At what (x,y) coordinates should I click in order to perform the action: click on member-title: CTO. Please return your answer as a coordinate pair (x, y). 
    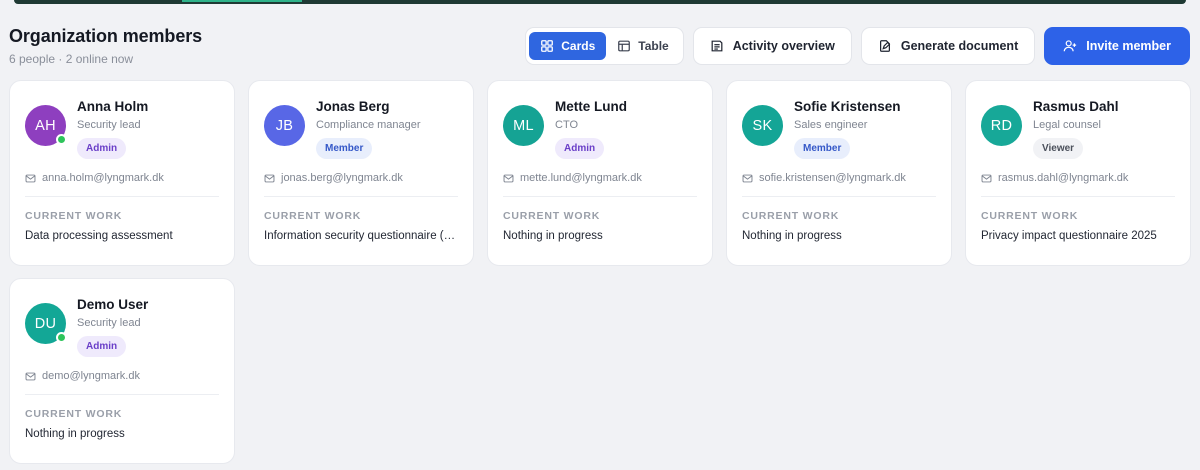
    Looking at the image, I should click on (567, 125).